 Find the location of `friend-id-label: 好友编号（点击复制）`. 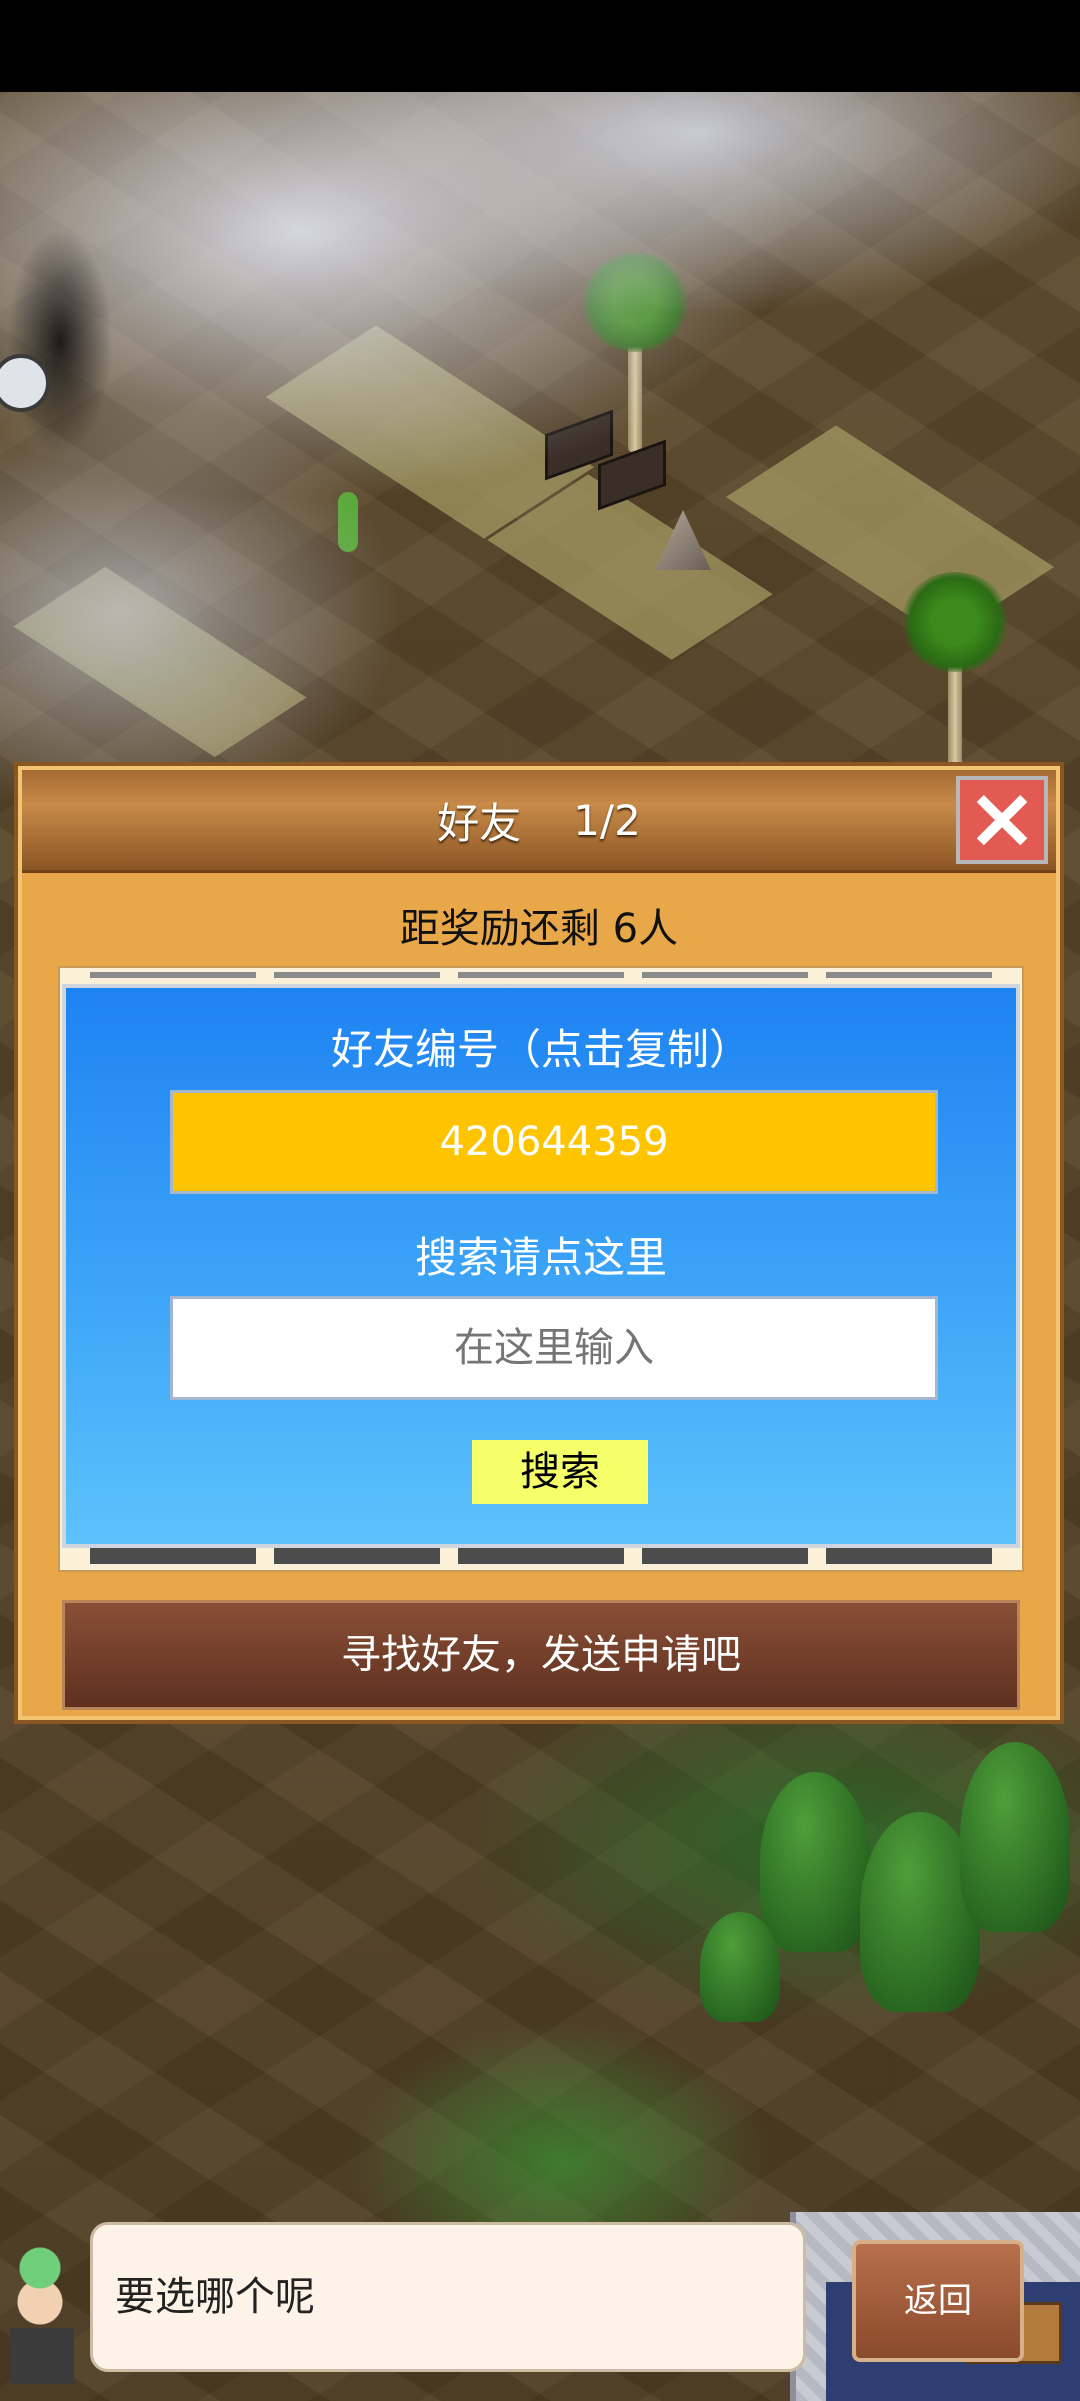

friend-id-label: 好友编号（点击复制） is located at coordinates (540, 1049).